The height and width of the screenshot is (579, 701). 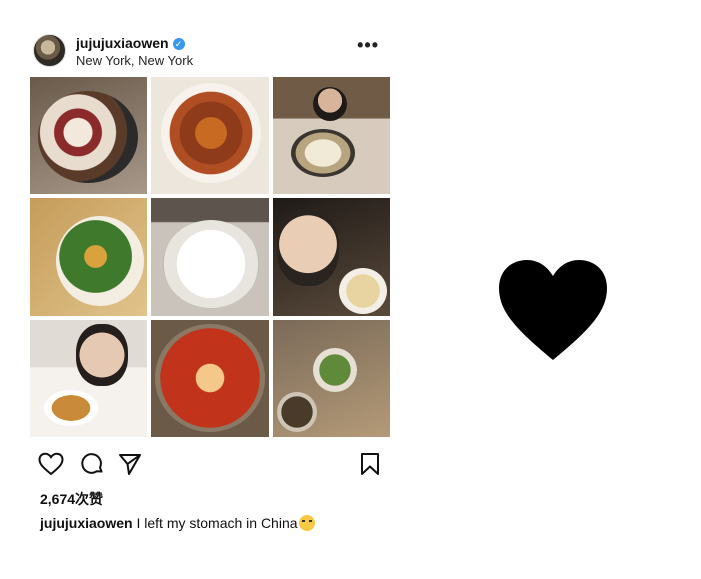 I want to click on bookmark-icon, so click(x=370, y=464).